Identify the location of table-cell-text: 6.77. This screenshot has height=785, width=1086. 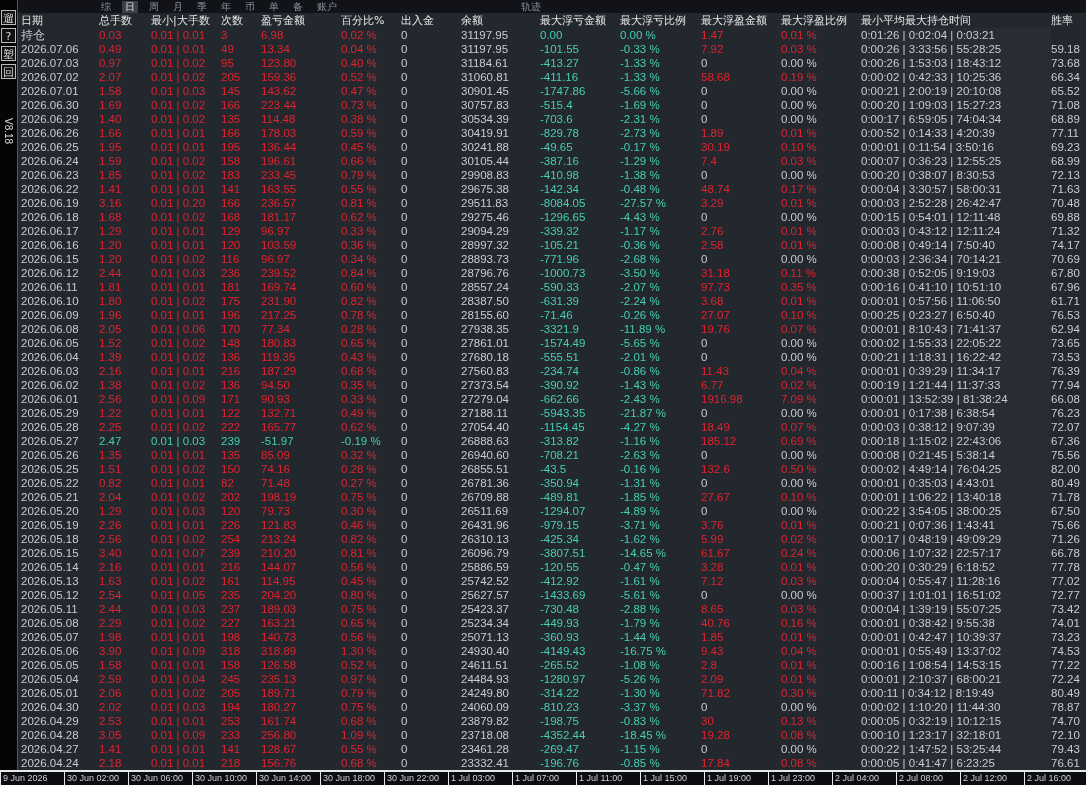
(713, 385).